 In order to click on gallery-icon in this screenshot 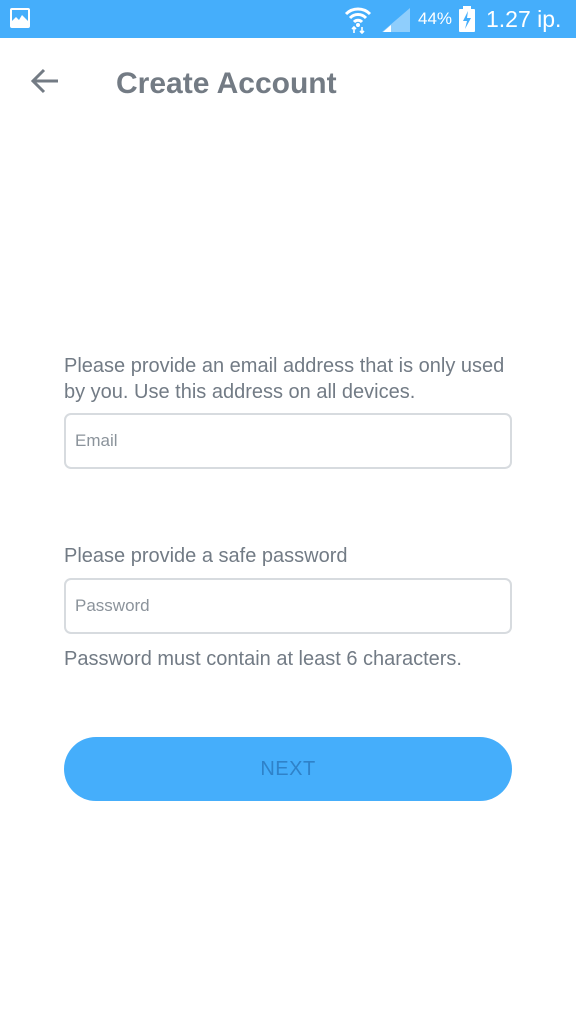, I will do `click(20, 18)`.